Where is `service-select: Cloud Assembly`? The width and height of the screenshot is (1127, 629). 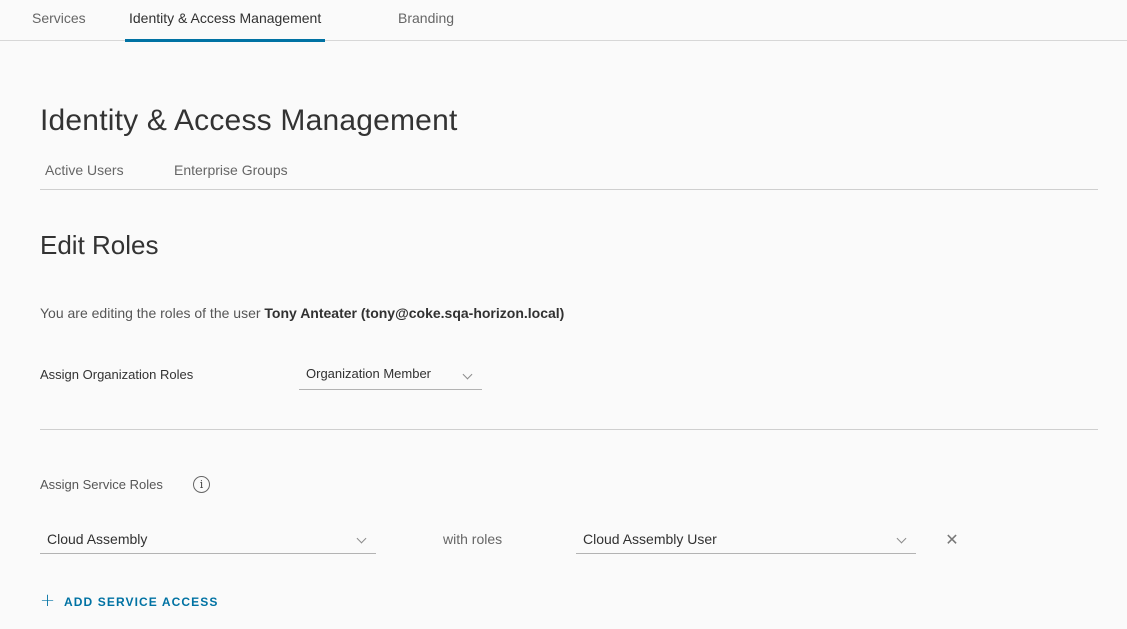 service-select: Cloud Assembly is located at coordinates (208, 541).